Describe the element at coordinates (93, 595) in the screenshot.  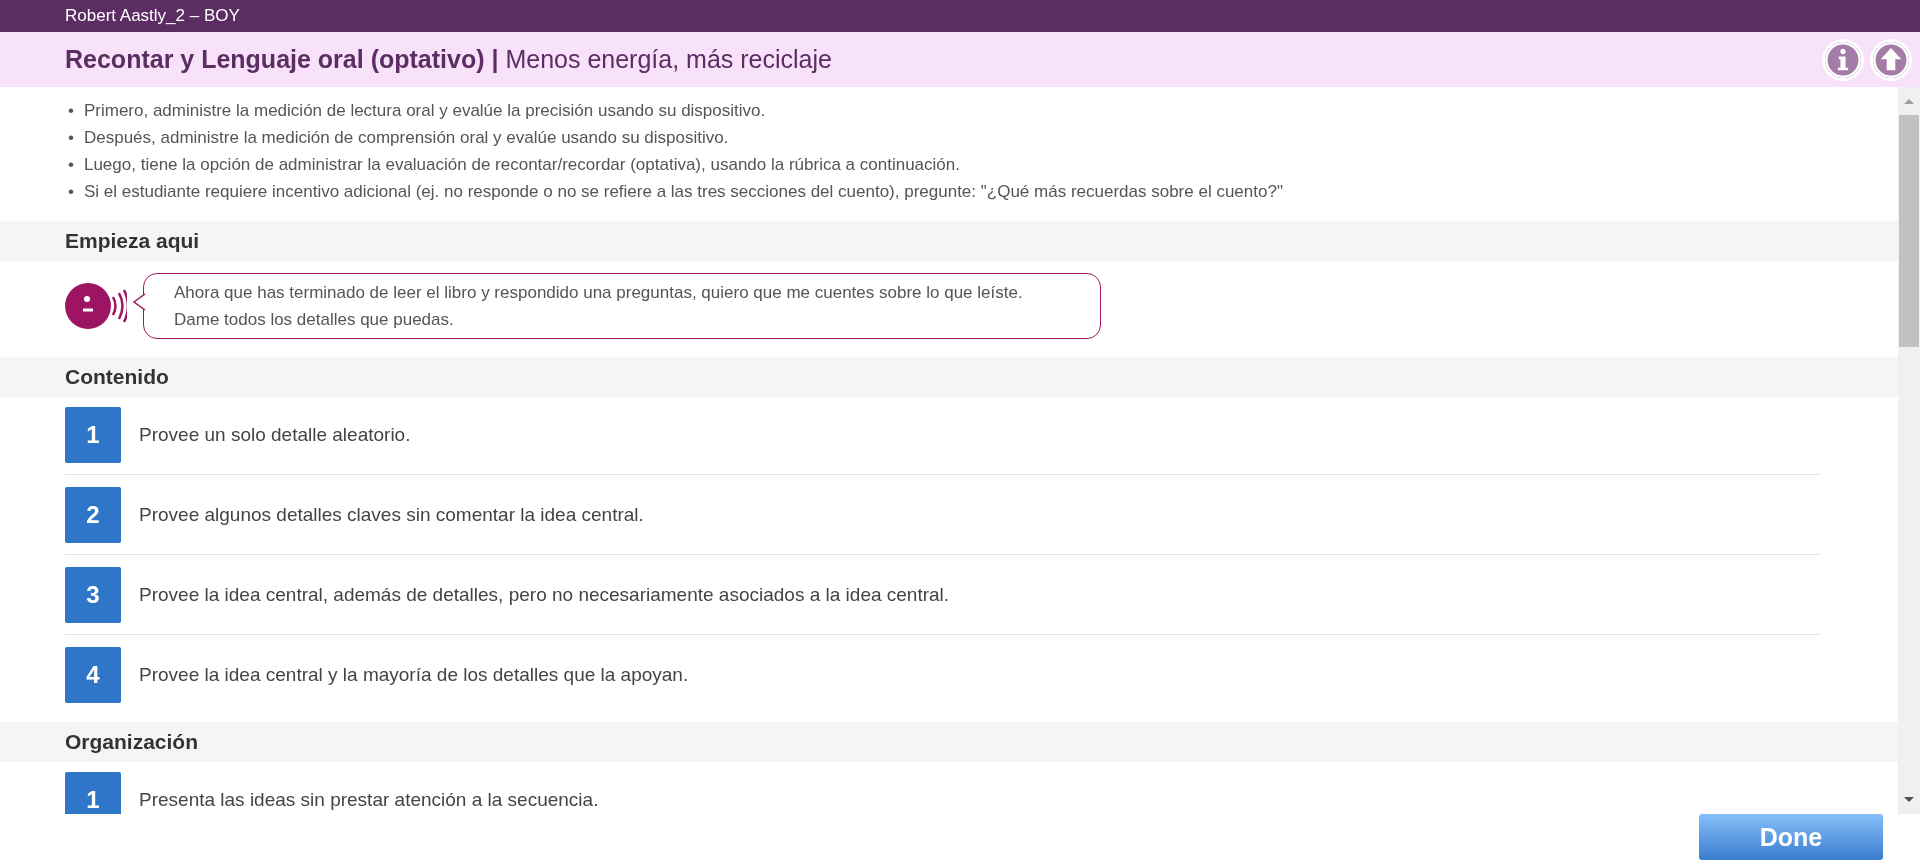
I see `score-number: 3` at that location.